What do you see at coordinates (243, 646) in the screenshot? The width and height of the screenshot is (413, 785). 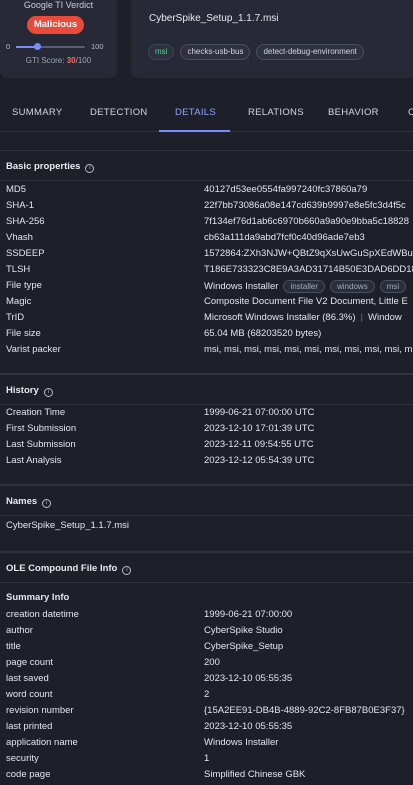 I see `ole-summary-row-value-wrap: CyberSpike_Setup` at bounding box center [243, 646].